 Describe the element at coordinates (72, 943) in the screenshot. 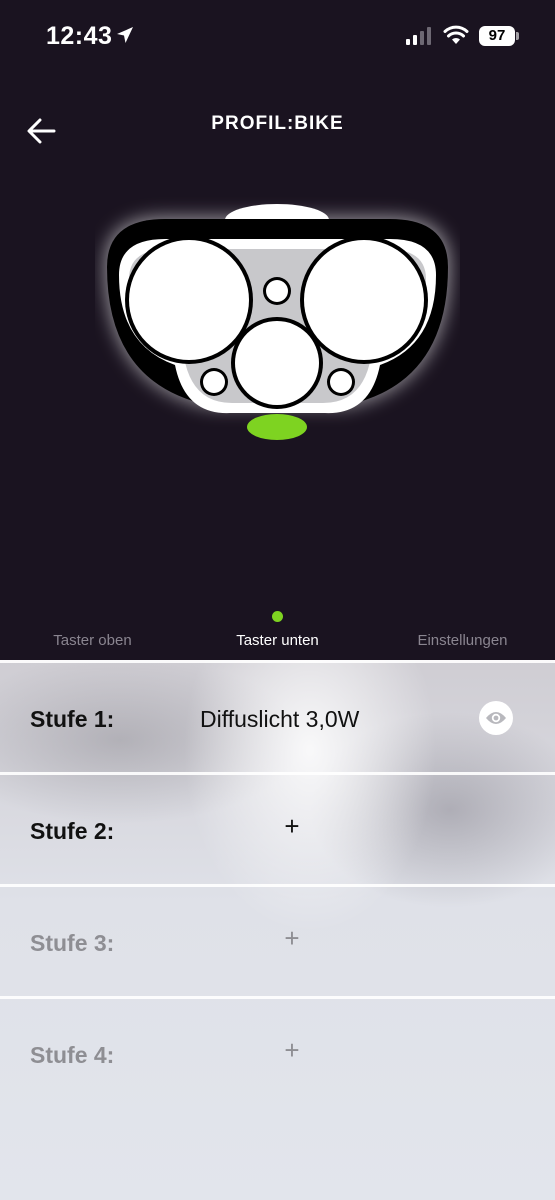

I see `stufe-label: Stufe 3:` at that location.